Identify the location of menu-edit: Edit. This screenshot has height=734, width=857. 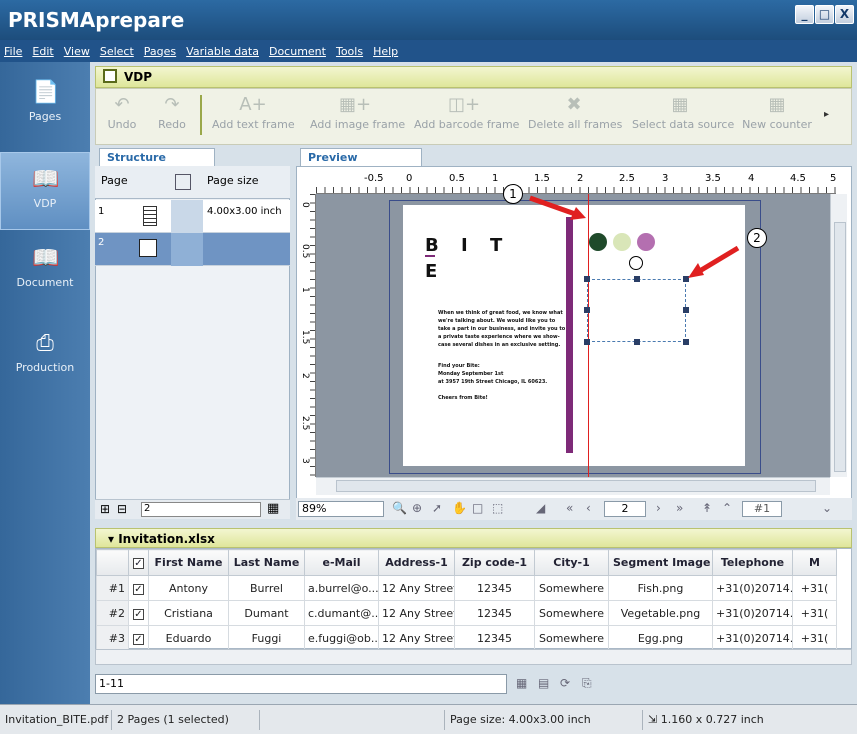
(42, 51).